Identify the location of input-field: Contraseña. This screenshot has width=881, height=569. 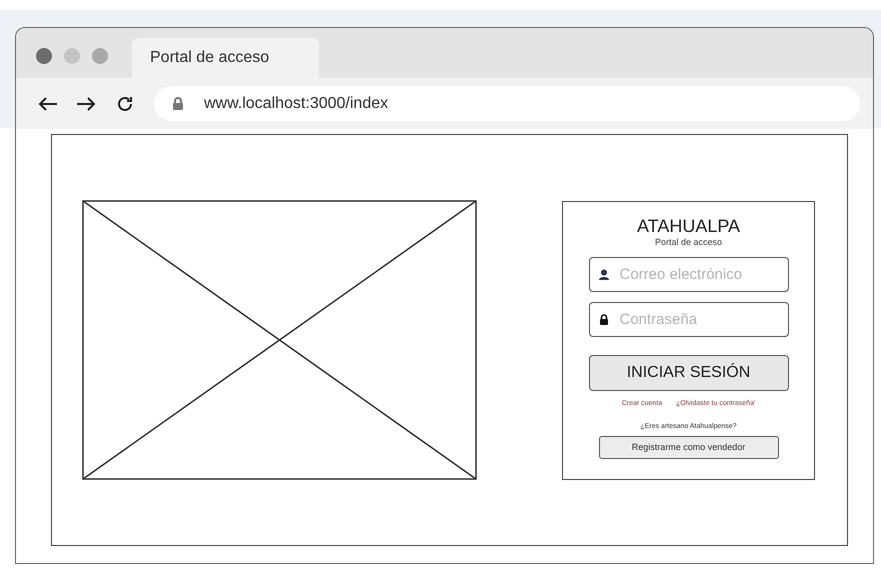
(688, 319).